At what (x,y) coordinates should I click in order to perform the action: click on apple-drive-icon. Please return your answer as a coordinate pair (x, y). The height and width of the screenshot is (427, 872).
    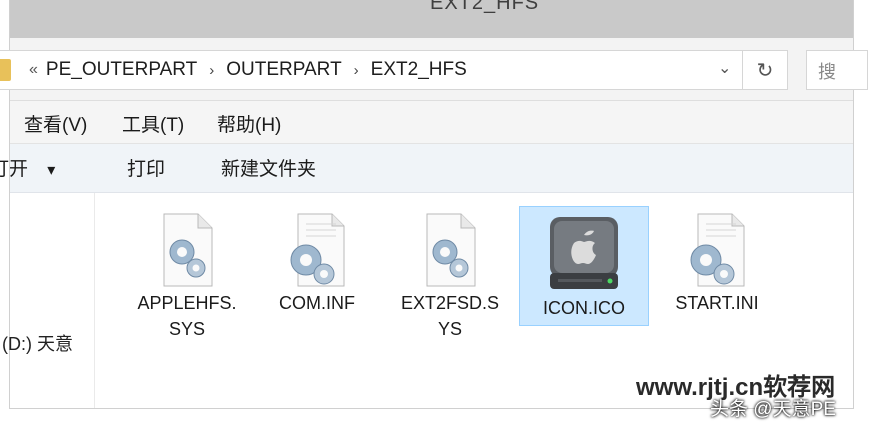
    Looking at the image, I should click on (584, 253).